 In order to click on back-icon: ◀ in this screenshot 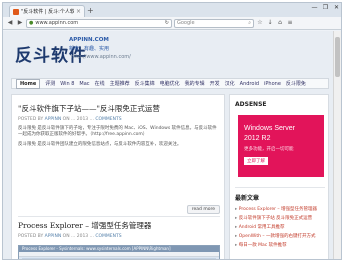, I will do `click(10, 23)`.